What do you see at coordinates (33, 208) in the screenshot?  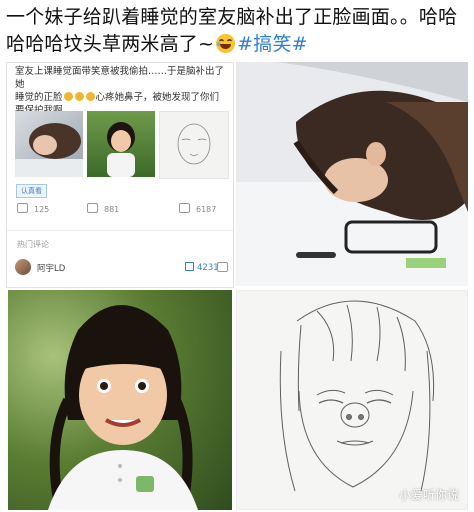 I see `repost-button: 125` at bounding box center [33, 208].